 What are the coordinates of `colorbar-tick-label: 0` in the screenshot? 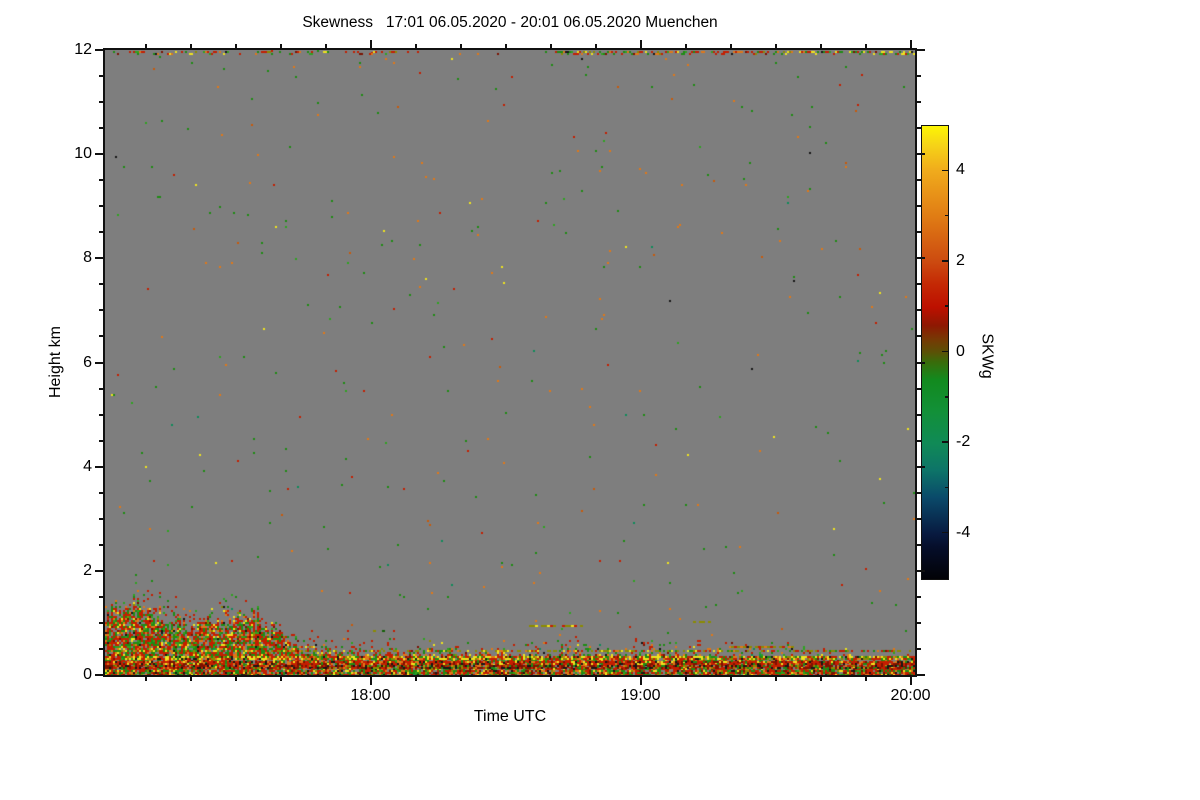 It's located at (960, 351).